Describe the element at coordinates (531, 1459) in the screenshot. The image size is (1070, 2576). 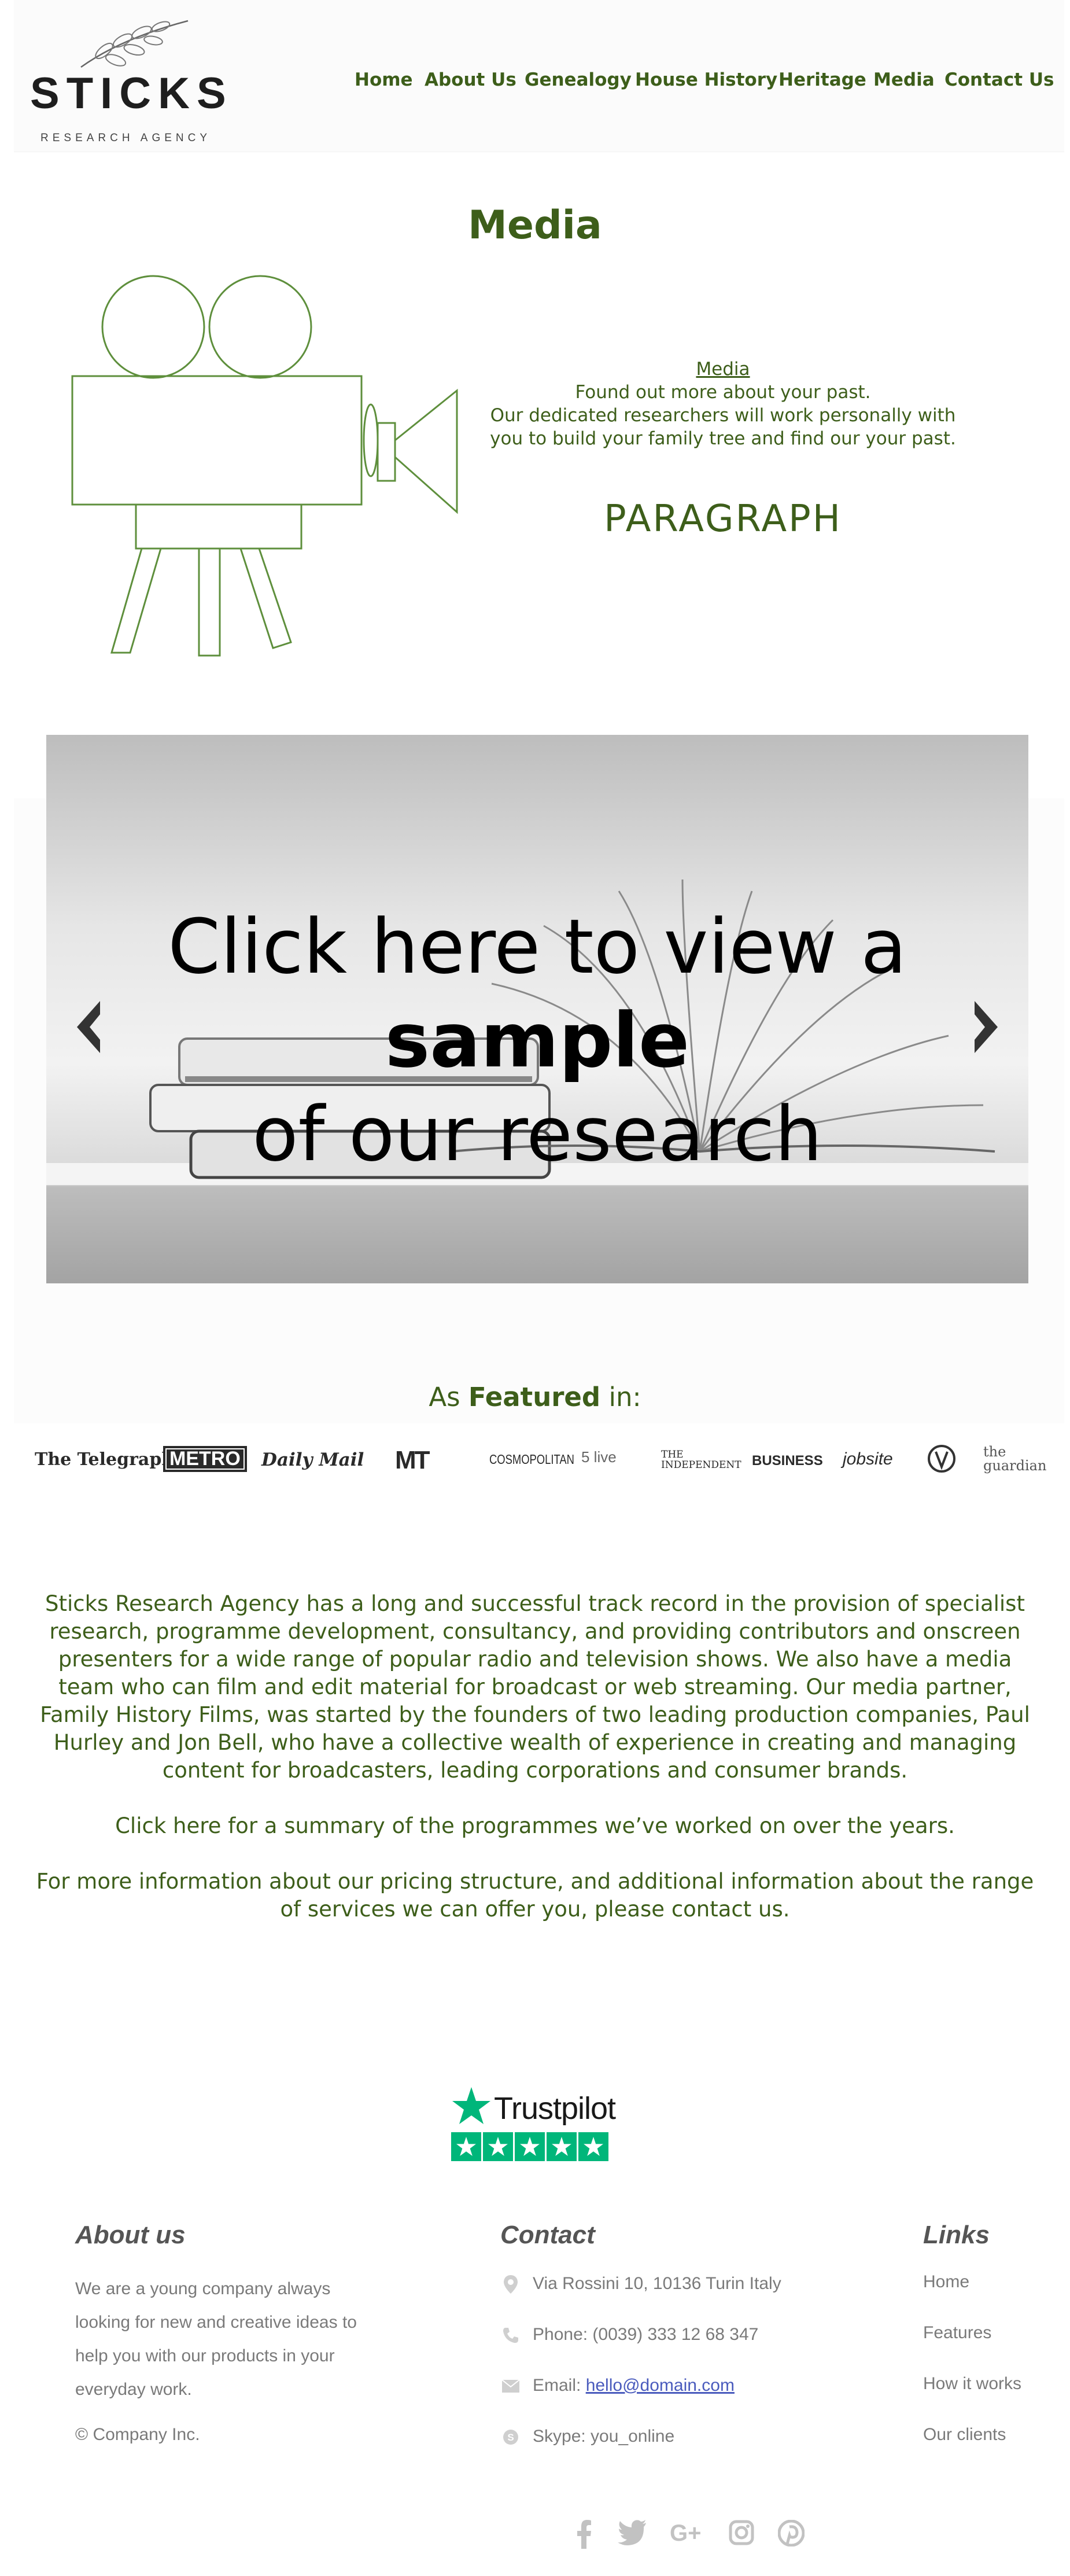
I see `cosmopolitan-logo: COSMOPOLITAN` at that location.